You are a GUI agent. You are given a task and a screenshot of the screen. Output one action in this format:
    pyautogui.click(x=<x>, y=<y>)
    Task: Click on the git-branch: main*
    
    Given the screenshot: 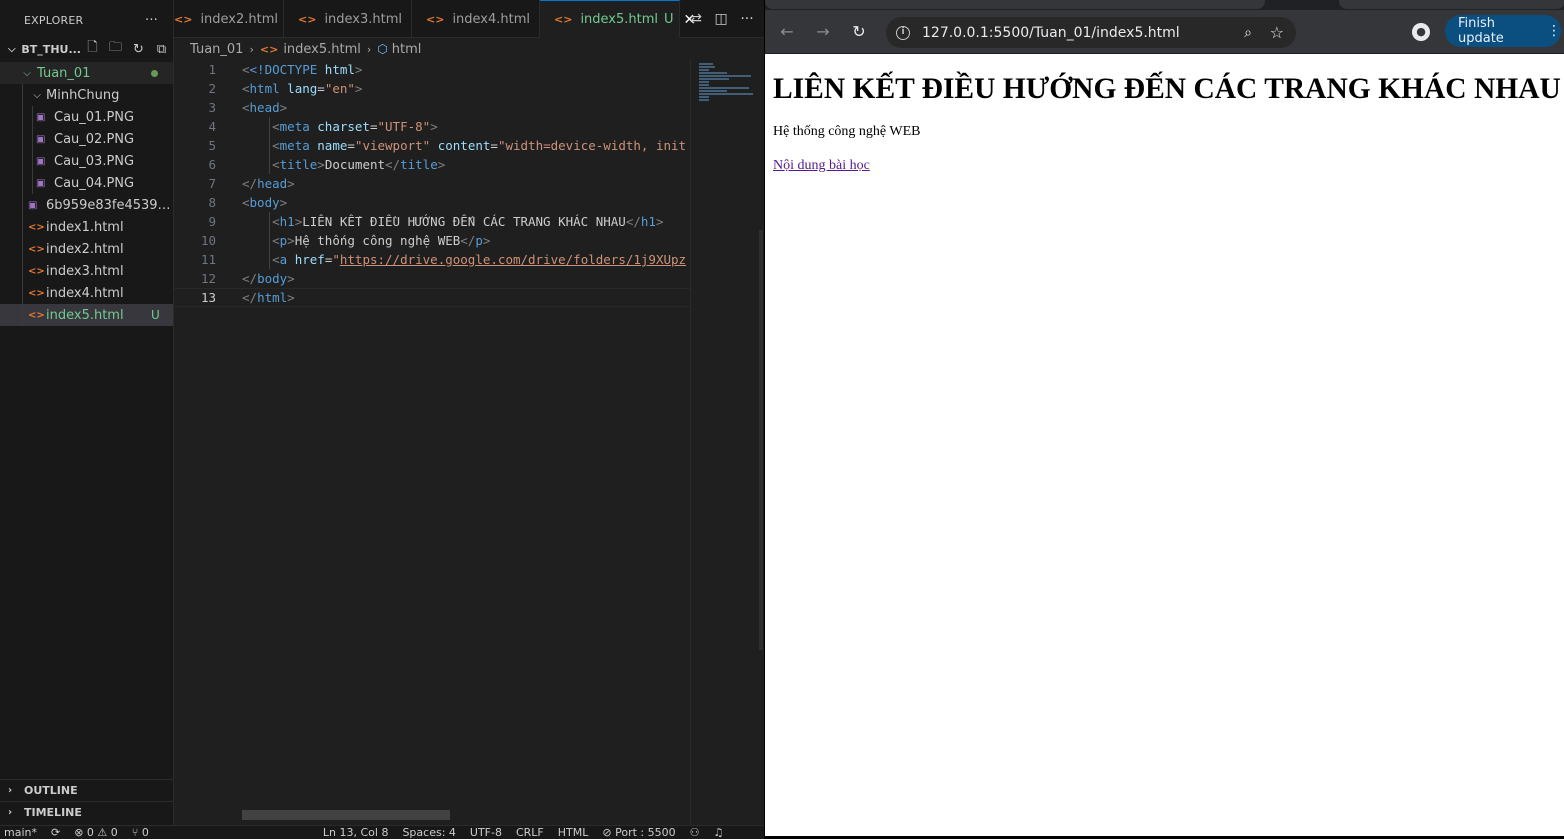 What is the action you would take?
    pyautogui.click(x=20, y=832)
    